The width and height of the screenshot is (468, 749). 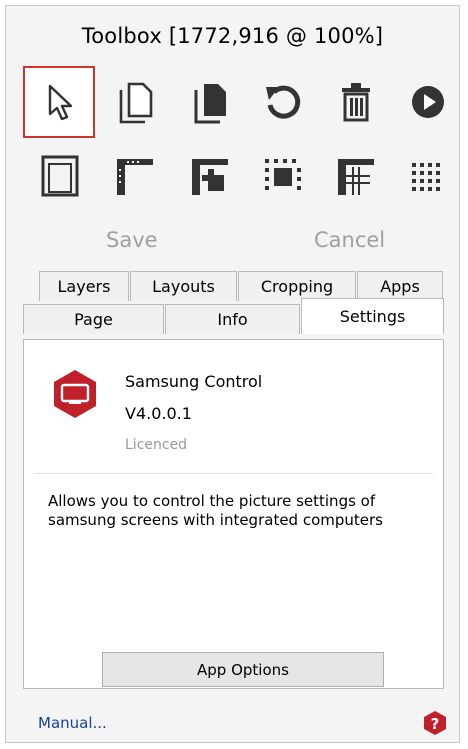 I want to click on rotate-tool, so click(x=283, y=102).